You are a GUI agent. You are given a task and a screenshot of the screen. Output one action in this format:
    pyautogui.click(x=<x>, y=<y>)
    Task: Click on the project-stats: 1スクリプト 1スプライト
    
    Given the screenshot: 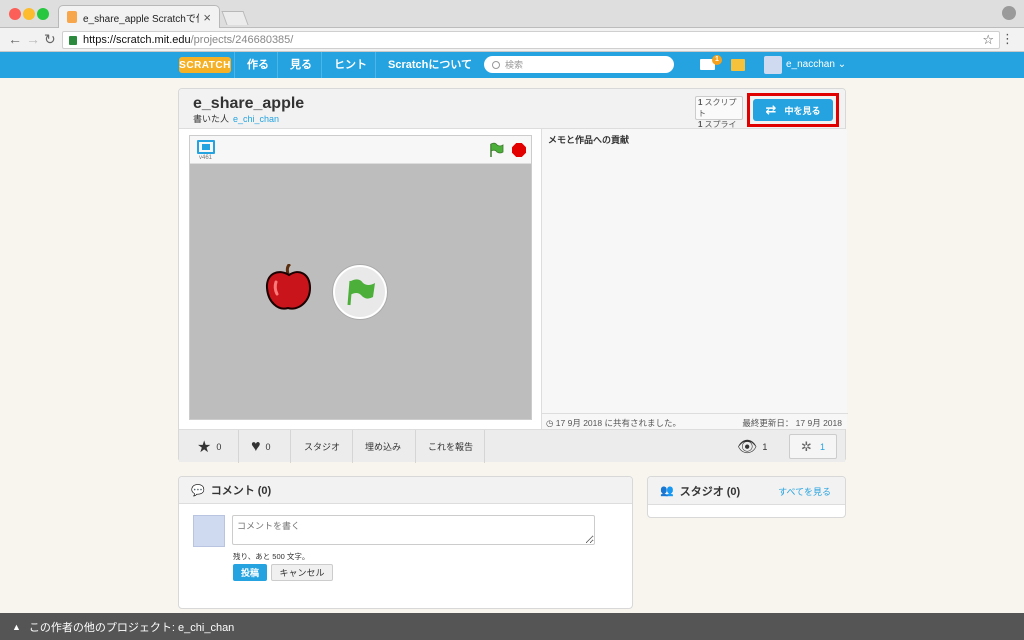 What is the action you would take?
    pyautogui.click(x=719, y=118)
    